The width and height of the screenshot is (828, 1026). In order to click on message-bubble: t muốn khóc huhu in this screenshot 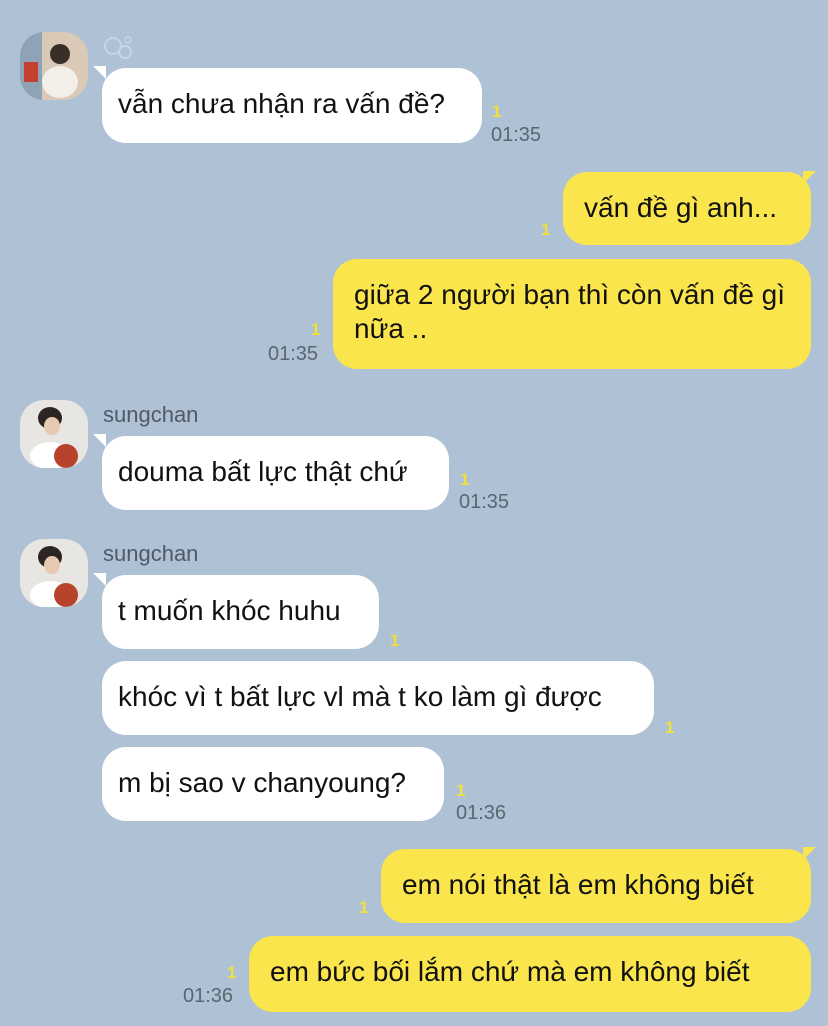, I will do `click(240, 612)`.